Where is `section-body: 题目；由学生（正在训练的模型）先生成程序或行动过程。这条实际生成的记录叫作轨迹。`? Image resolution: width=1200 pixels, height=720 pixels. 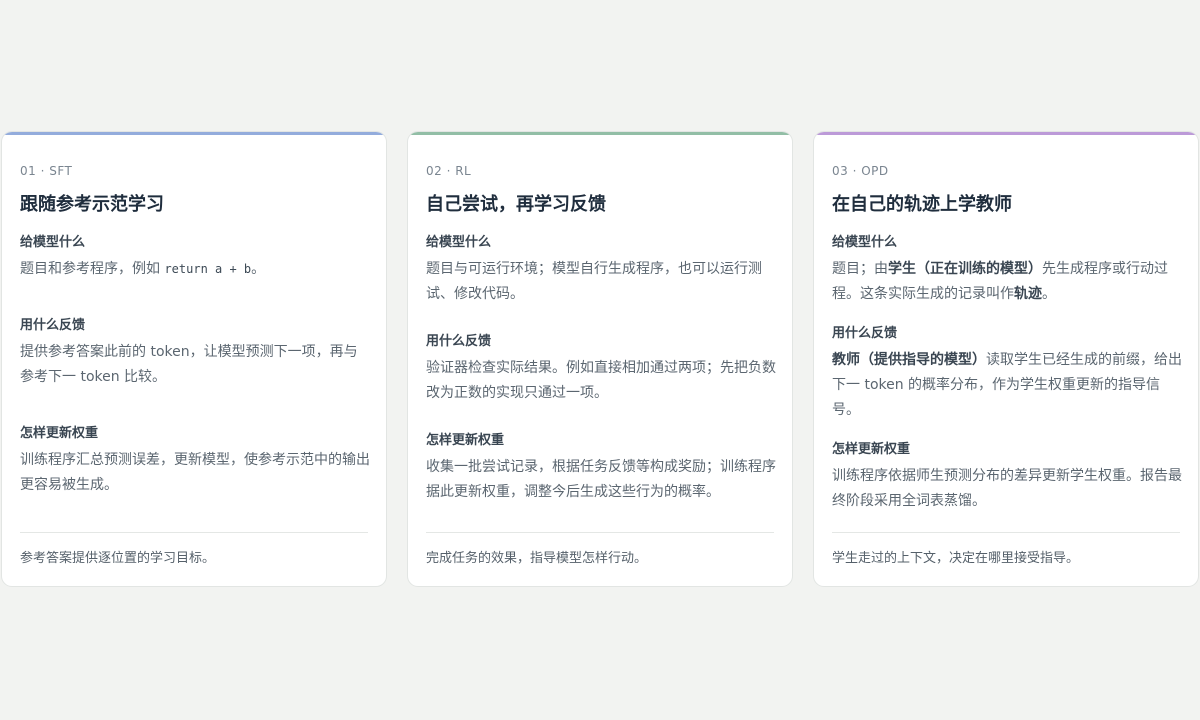
section-body: 题目；由学生（正在训练的模型）先生成程序或行动过程。这条实际生成的记录叫作轨迹。 is located at coordinates (1007, 282).